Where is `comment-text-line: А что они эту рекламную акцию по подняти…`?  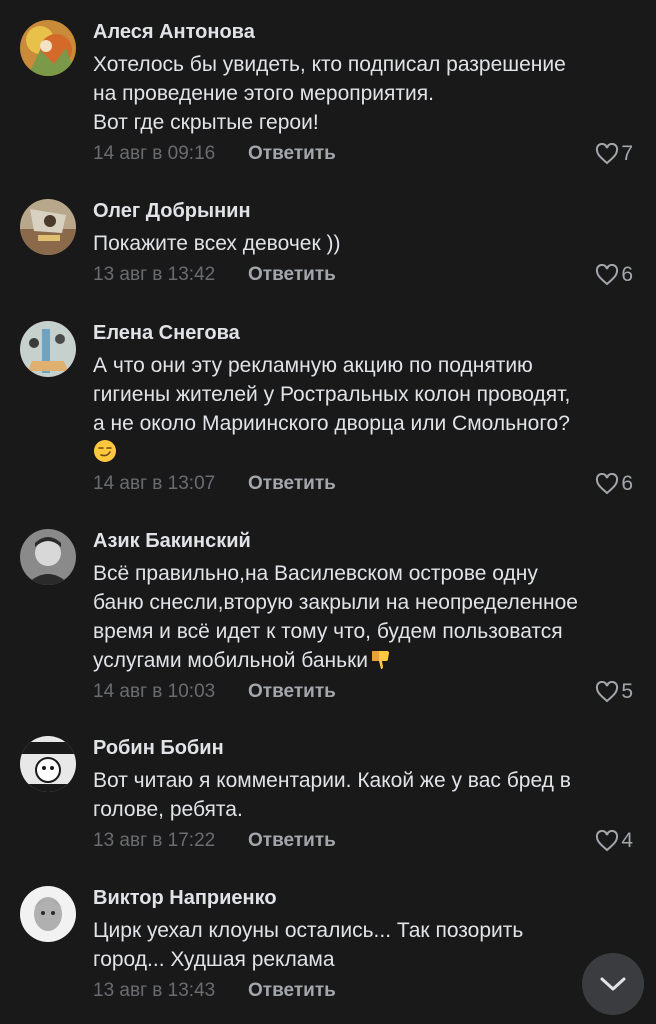 comment-text-line: А что они эту рекламную акцию по подняти… is located at coordinates (313, 365).